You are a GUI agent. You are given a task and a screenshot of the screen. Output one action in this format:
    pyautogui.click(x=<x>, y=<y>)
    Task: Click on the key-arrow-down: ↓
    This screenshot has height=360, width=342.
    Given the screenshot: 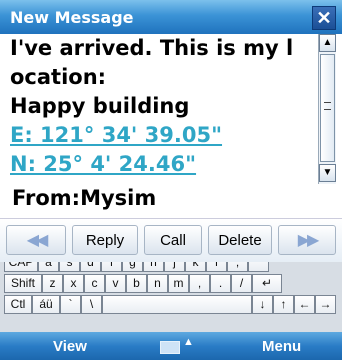 What is the action you would take?
    pyautogui.click(x=262, y=304)
    